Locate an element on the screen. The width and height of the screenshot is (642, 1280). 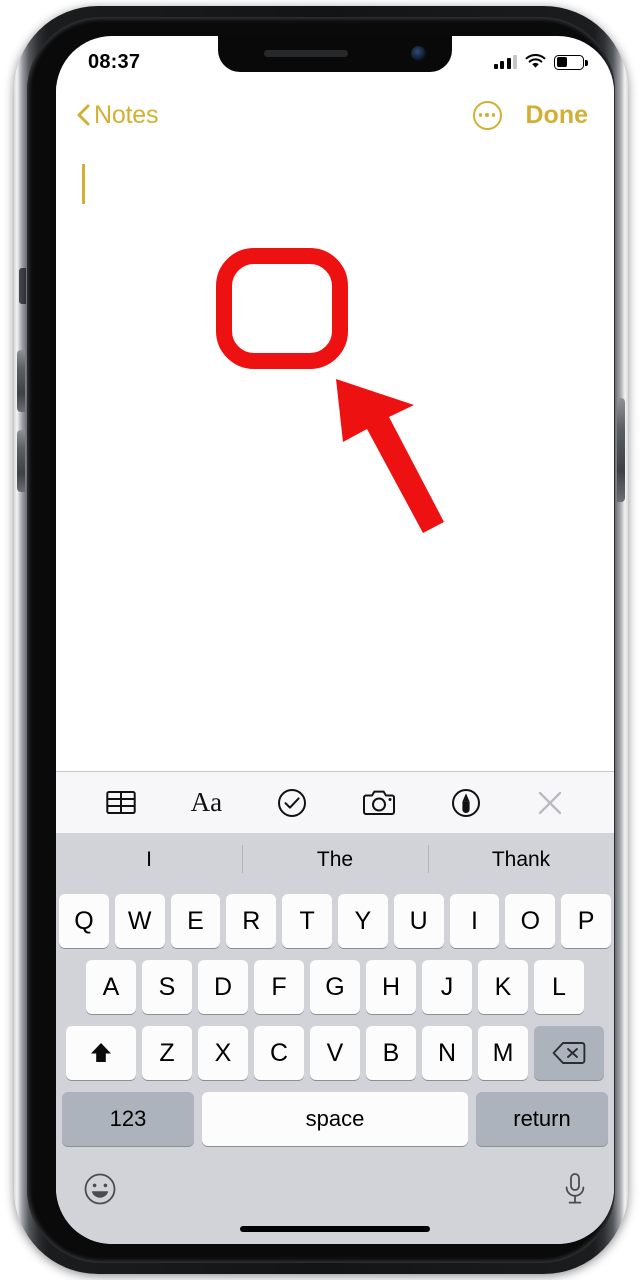
wifi-icon is located at coordinates (535, 61).